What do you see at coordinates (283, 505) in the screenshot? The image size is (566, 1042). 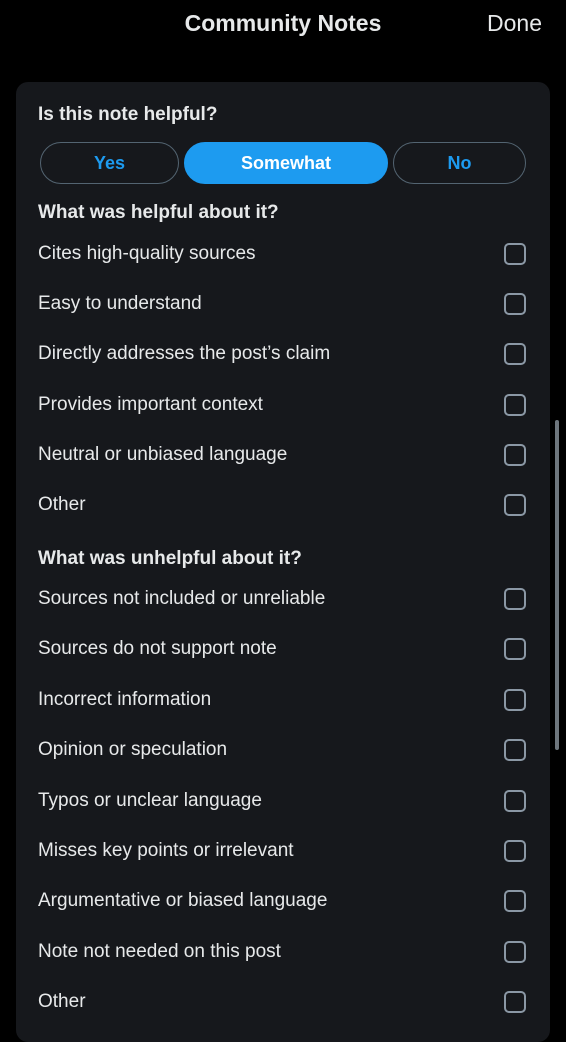 I see `helpful-option-other: Other` at bounding box center [283, 505].